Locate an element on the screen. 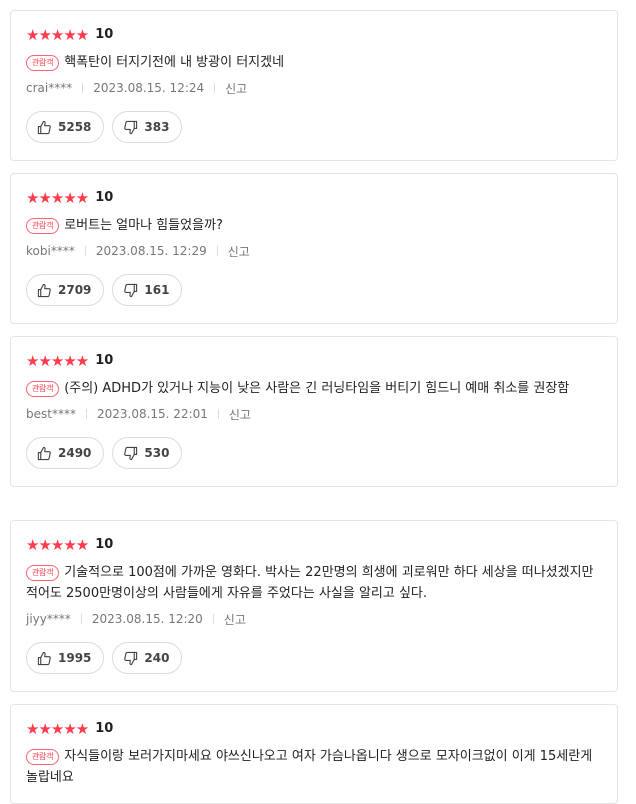 The image size is (636, 804). dislike-button: 383 is located at coordinates (147, 127).